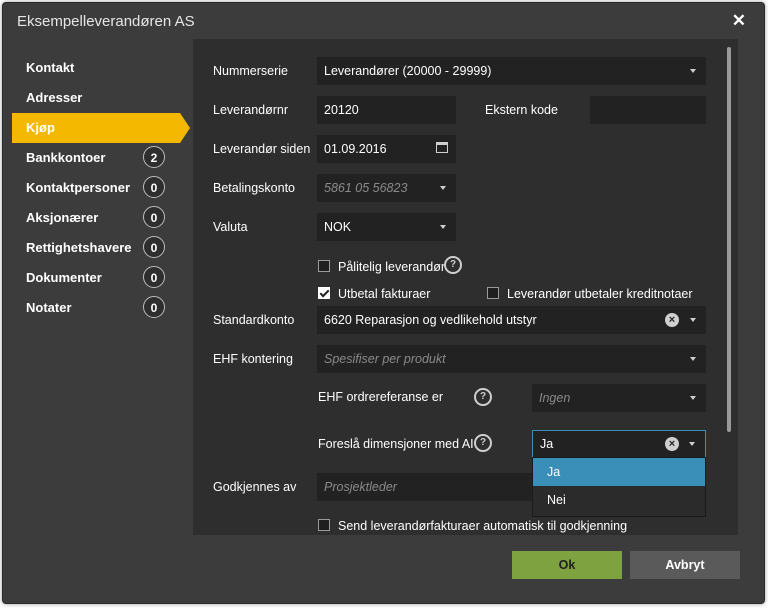 This screenshot has height=608, width=768. What do you see at coordinates (253, 359) in the screenshot?
I see `ehf-kontering-label: EHF kontering` at bounding box center [253, 359].